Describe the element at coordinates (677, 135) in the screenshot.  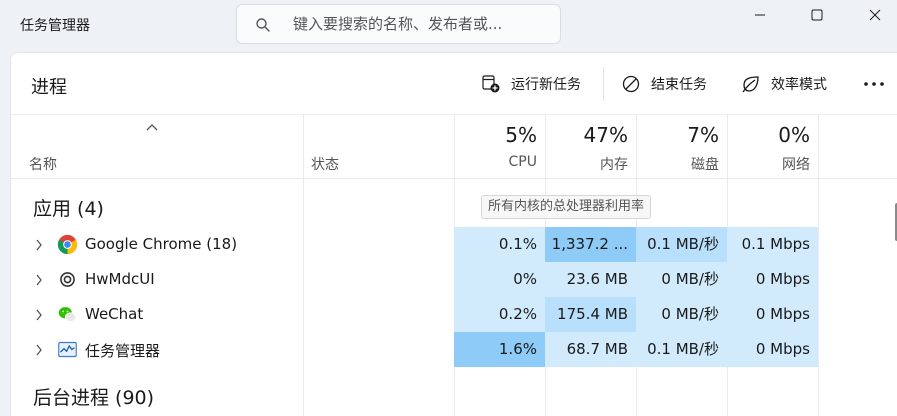
I see `disk-total-percent: 7%` at that location.